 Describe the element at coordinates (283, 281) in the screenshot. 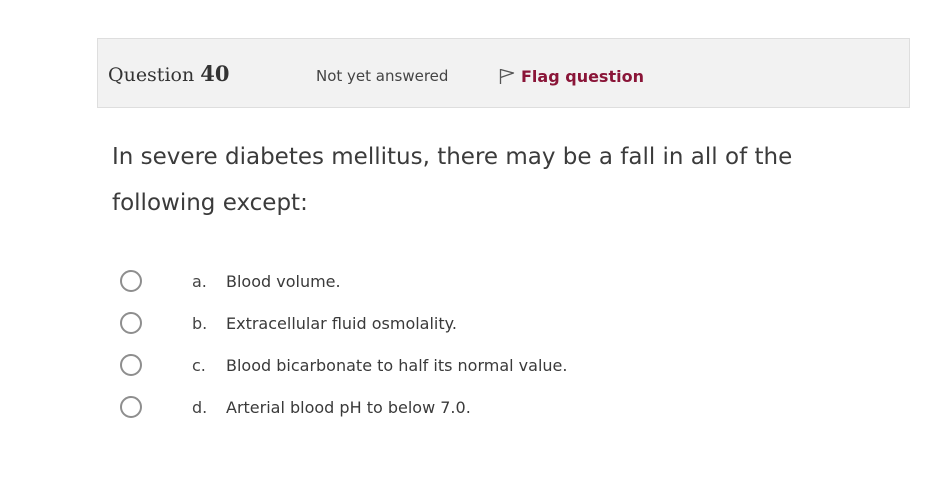

I see `answer-text: Blood volume.` at that location.